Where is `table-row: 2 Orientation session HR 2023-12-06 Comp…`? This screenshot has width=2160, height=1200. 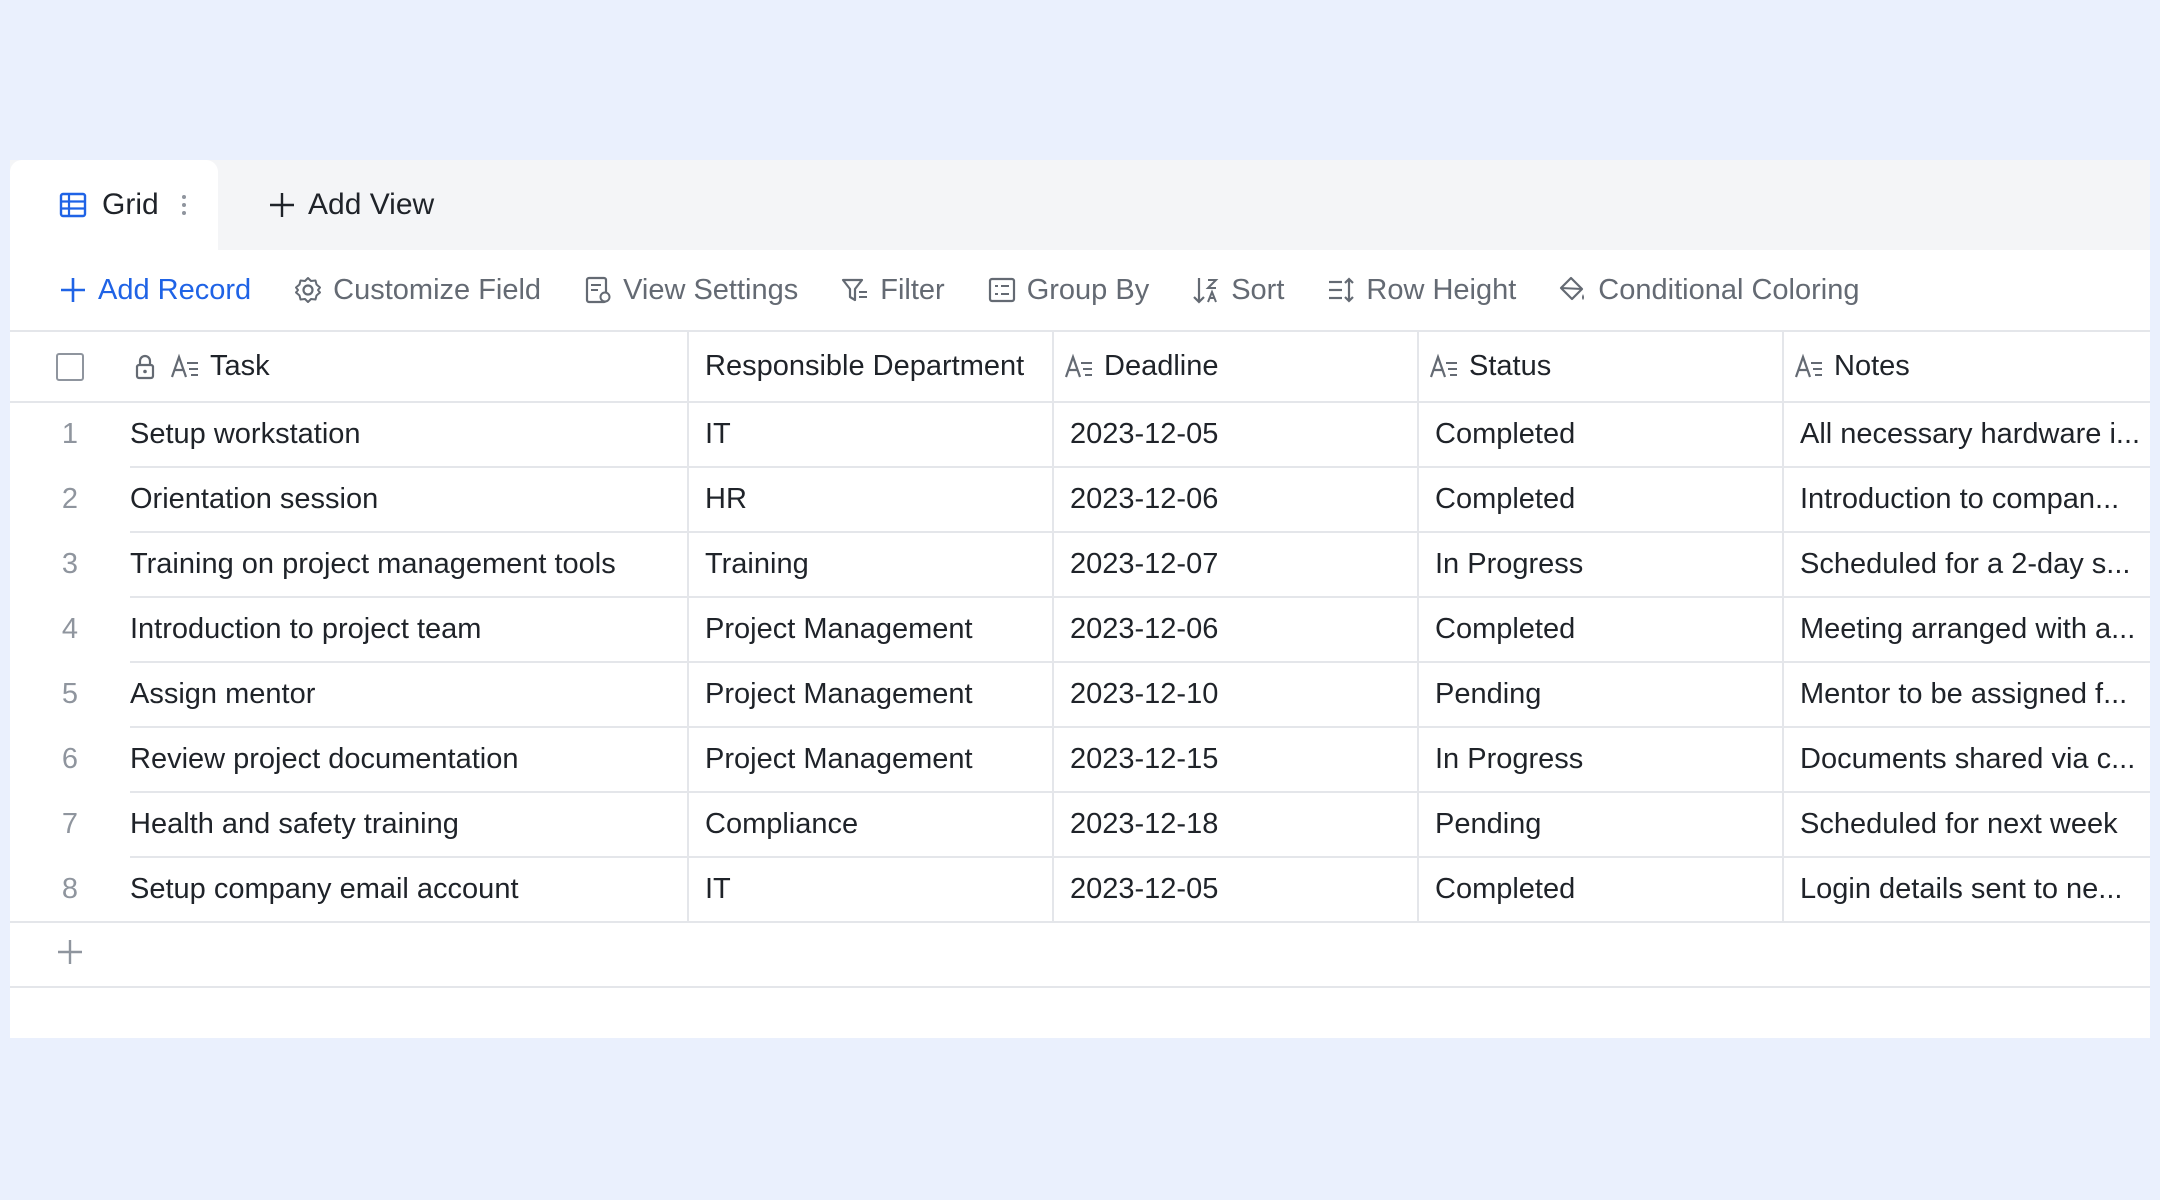 table-row: 2 Orientation session HR 2023-12-06 Comp… is located at coordinates (1080, 500).